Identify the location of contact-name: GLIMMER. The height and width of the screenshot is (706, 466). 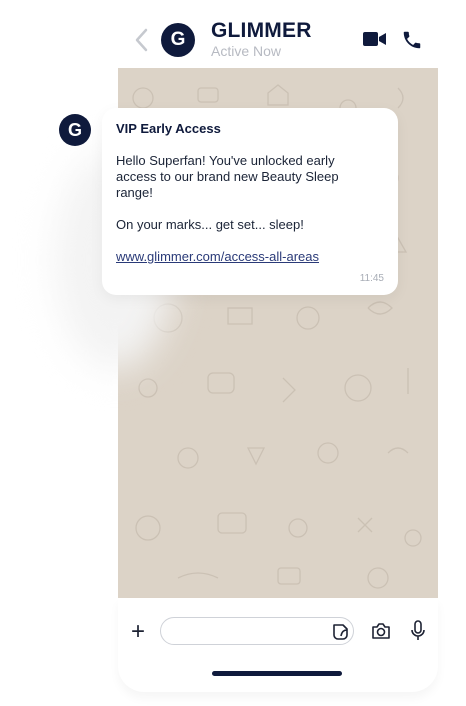
(261, 30).